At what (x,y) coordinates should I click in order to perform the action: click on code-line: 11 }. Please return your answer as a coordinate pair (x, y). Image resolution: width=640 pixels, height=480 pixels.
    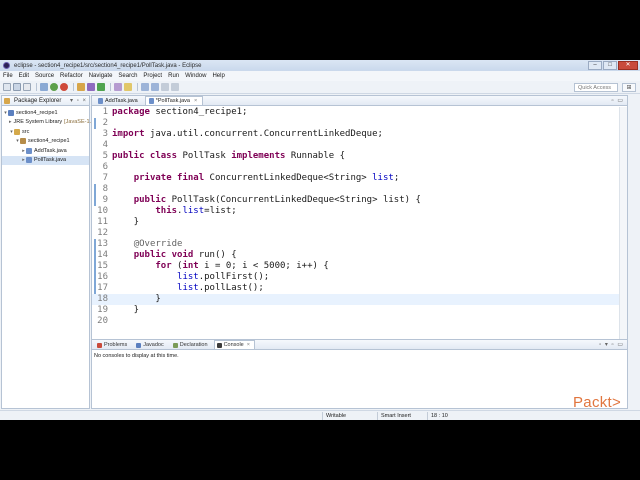
    Looking at the image, I should click on (359, 222).